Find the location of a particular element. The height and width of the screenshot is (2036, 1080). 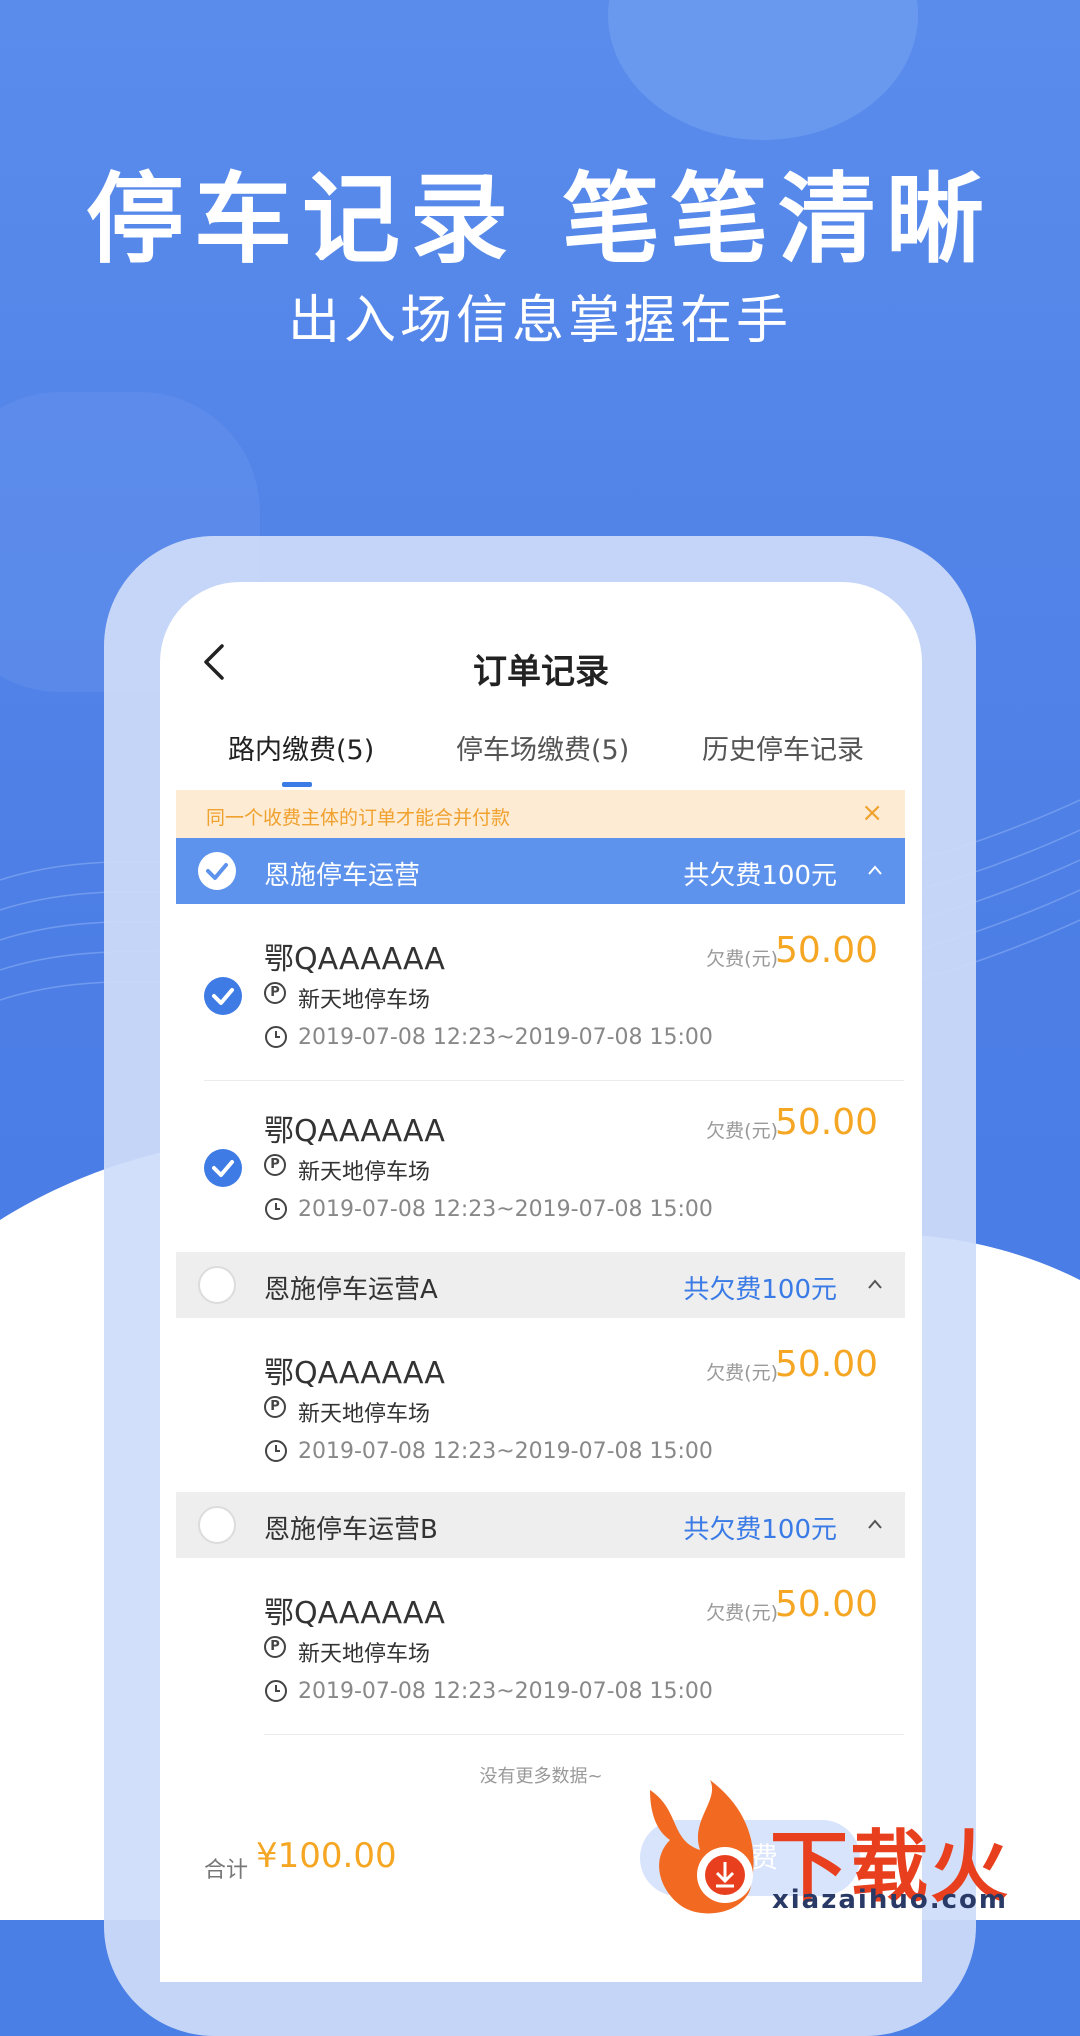

divider is located at coordinates (584, 1734).